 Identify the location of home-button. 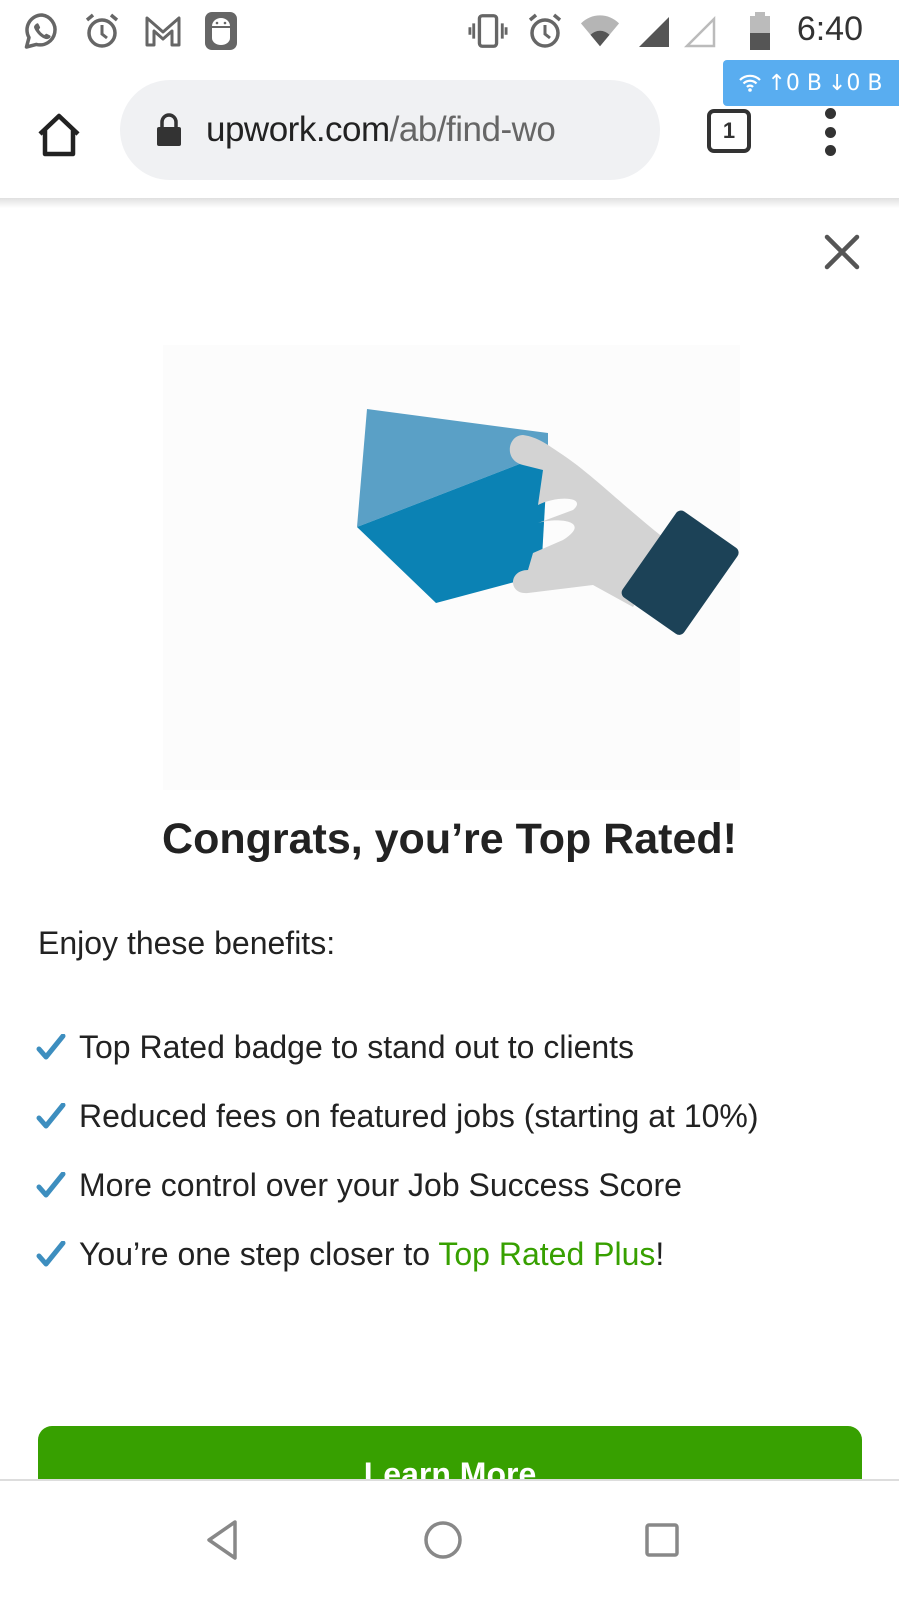
(59, 135).